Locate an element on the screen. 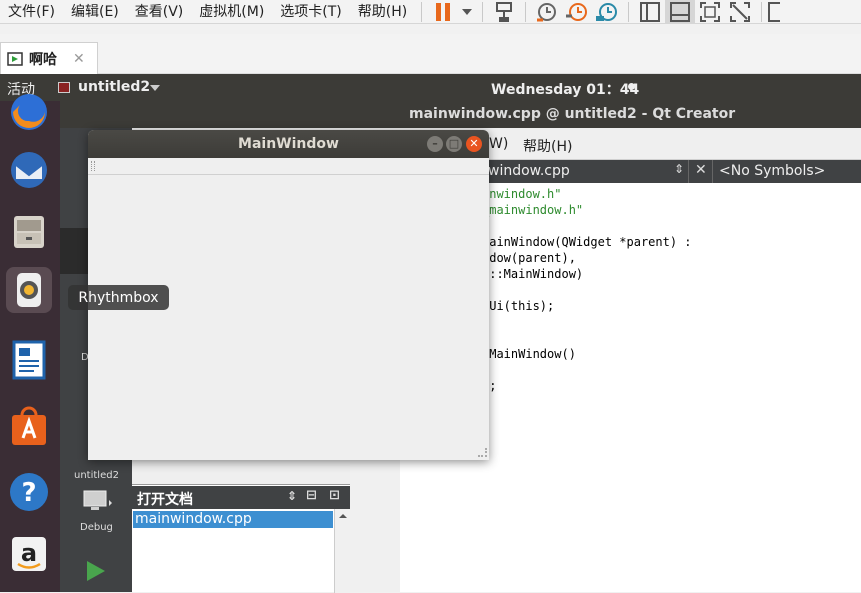 The height and width of the screenshot is (593, 861). vm-tab: 啊哈 ✕ is located at coordinates (49, 58).